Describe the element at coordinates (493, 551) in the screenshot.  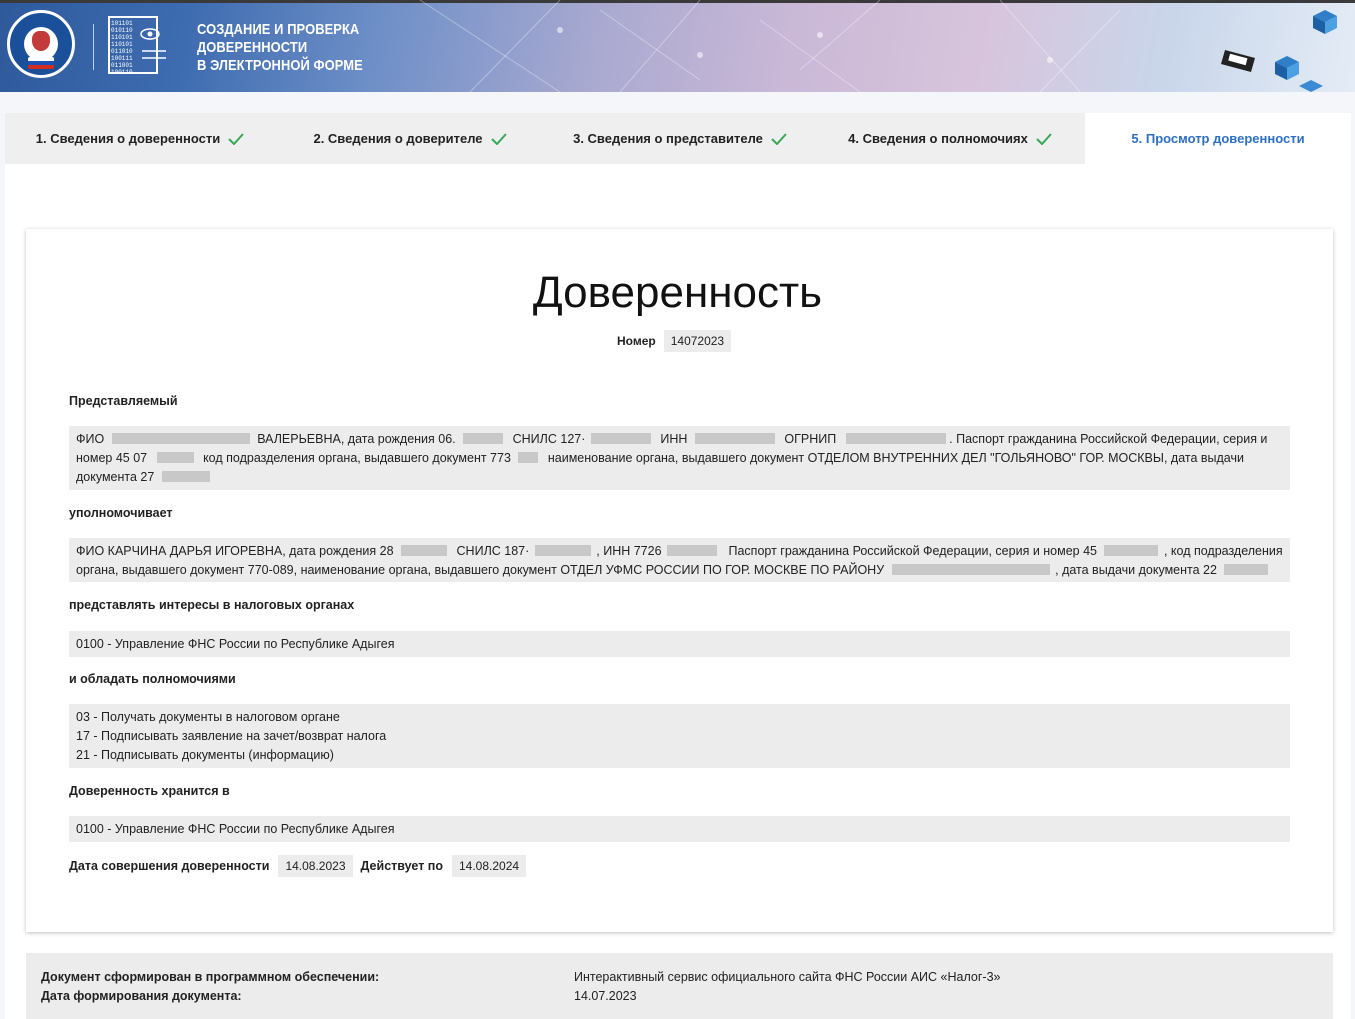
I see `snils-label: СНИЛС 187·` at that location.